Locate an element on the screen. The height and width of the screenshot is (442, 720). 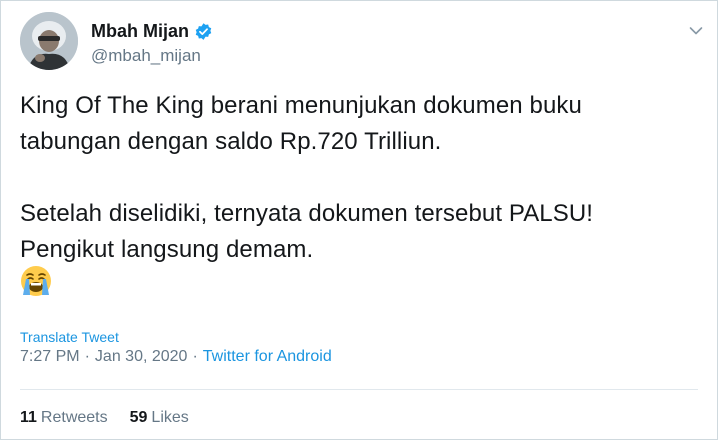
divider is located at coordinates (359, 389).